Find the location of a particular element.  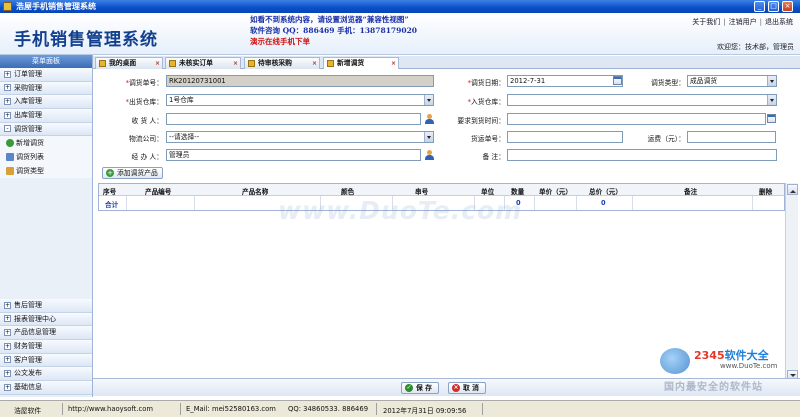

type-value: 成品调货 is located at coordinates (704, 81).